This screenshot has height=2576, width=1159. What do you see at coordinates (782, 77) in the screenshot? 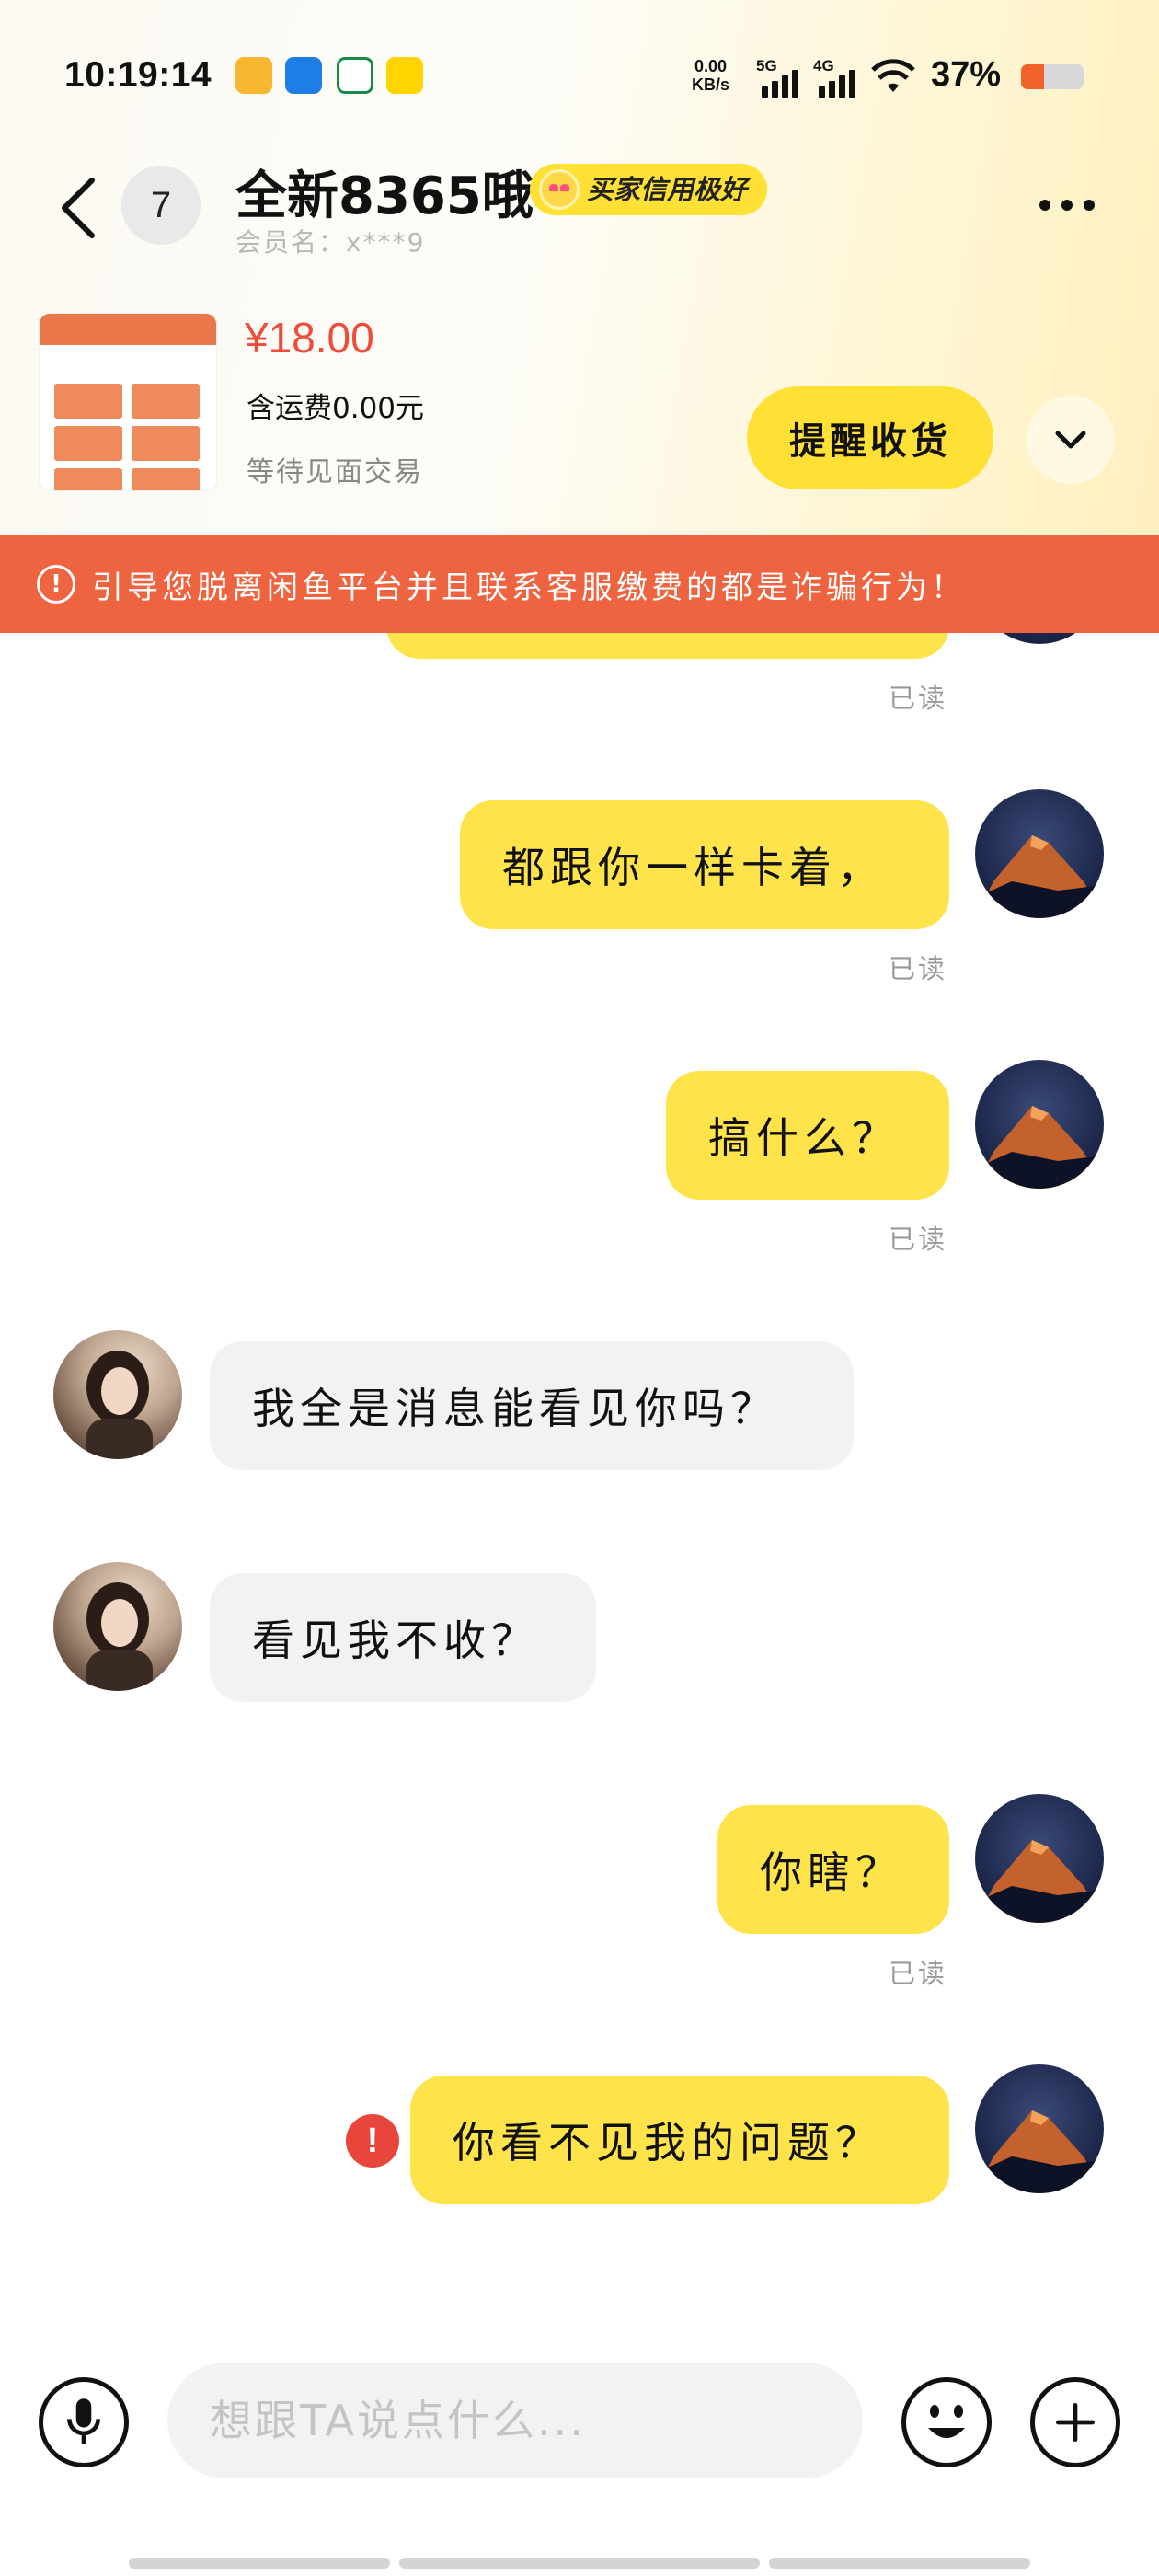
I see `signal-5g-icon: 5G` at bounding box center [782, 77].